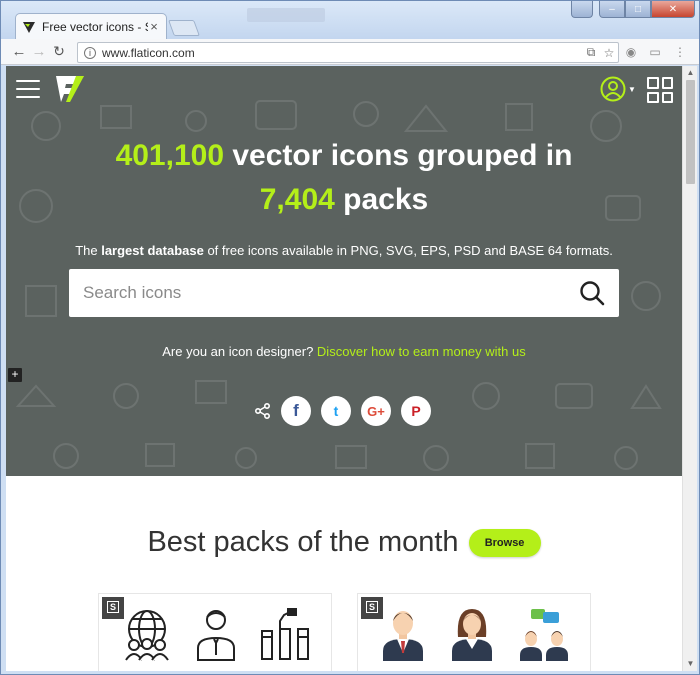 The image size is (700, 675). Describe the element at coordinates (544, 635) in the screenshot. I see `chat-people-icon` at that location.